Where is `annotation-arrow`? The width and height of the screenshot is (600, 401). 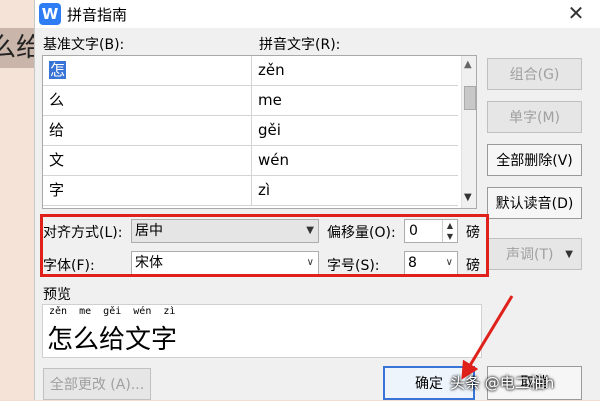
annotation-arrow is located at coordinates (487, 337).